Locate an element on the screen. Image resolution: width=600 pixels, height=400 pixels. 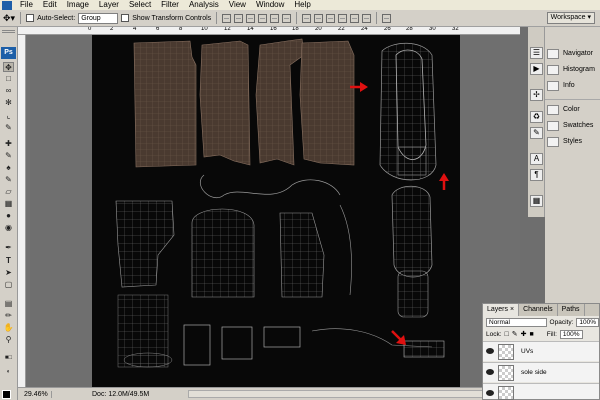
layer-row: sole side is located at coordinates (541, 372).